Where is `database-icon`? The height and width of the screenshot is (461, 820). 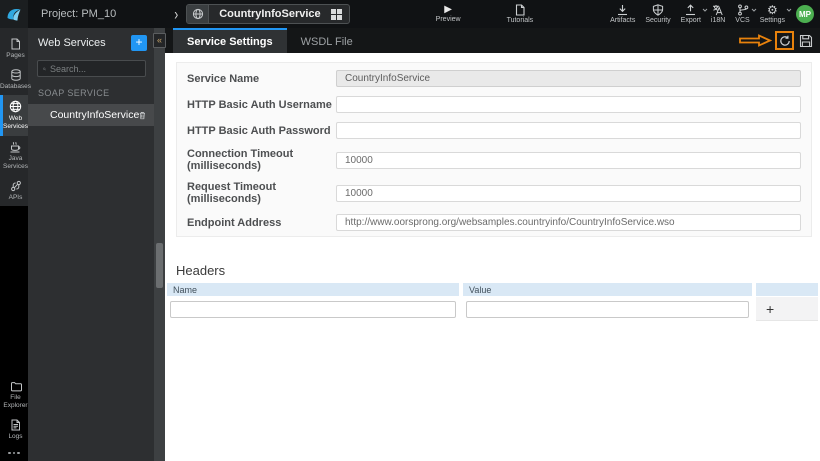 database-icon is located at coordinates (15, 75).